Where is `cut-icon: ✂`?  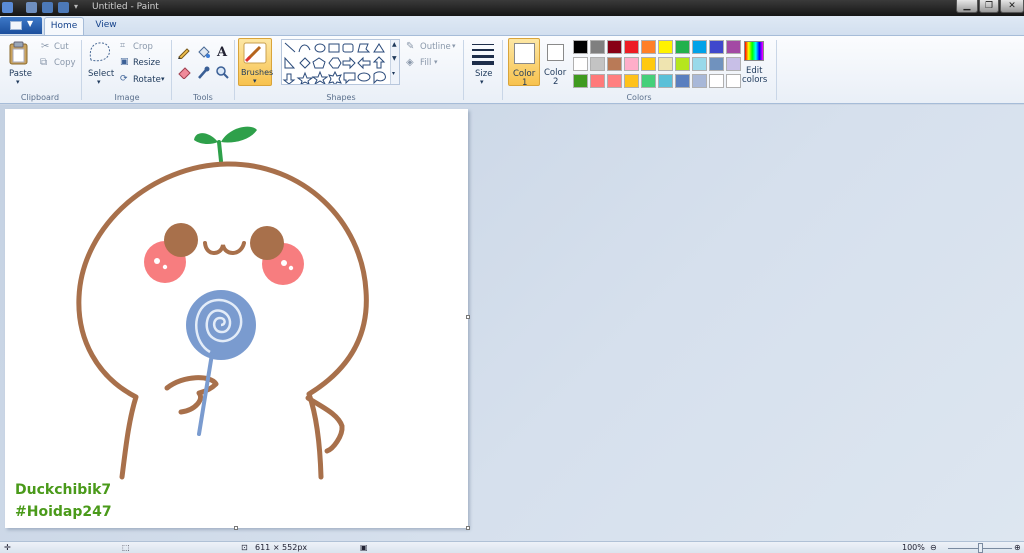
cut-icon: ✂ is located at coordinates (45, 46).